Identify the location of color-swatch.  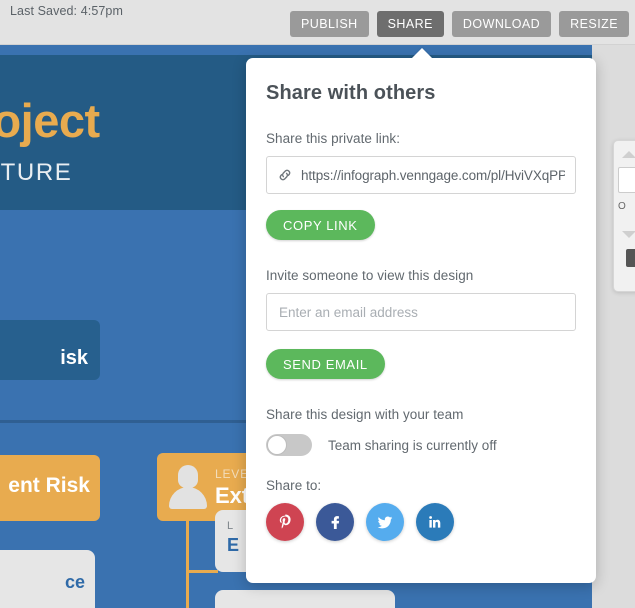
(630, 258).